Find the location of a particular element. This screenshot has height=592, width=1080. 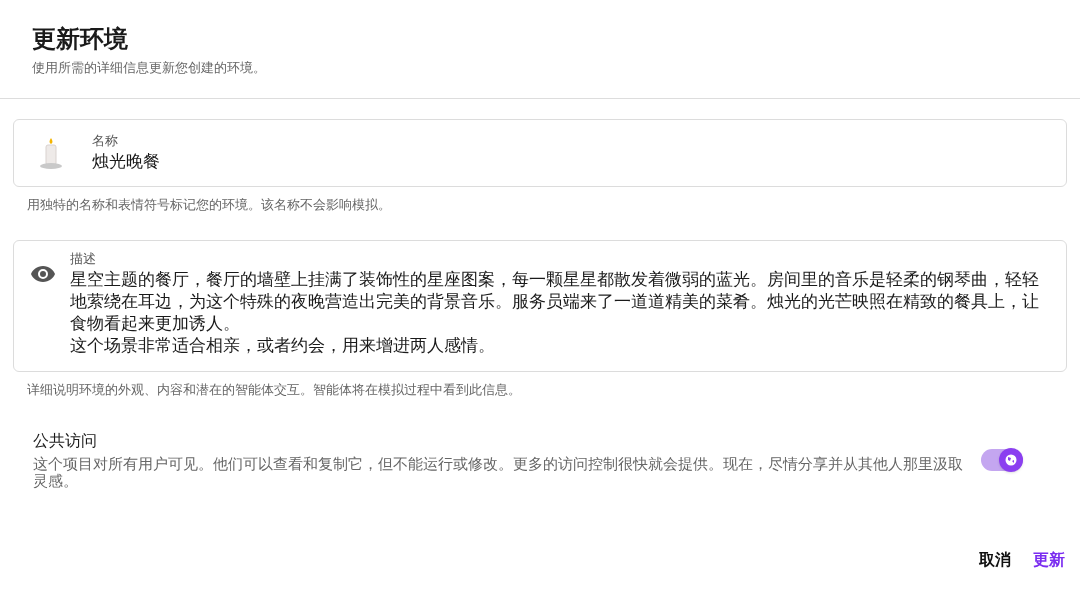

setting-description: 这个项目对所有用户可见。他们可以查看和复制它，但不能运行或修改。更多的访问控制很快就会提供。现在，尽情分享并从其他人那里汲取灵感。 is located at coordinates (498, 472).